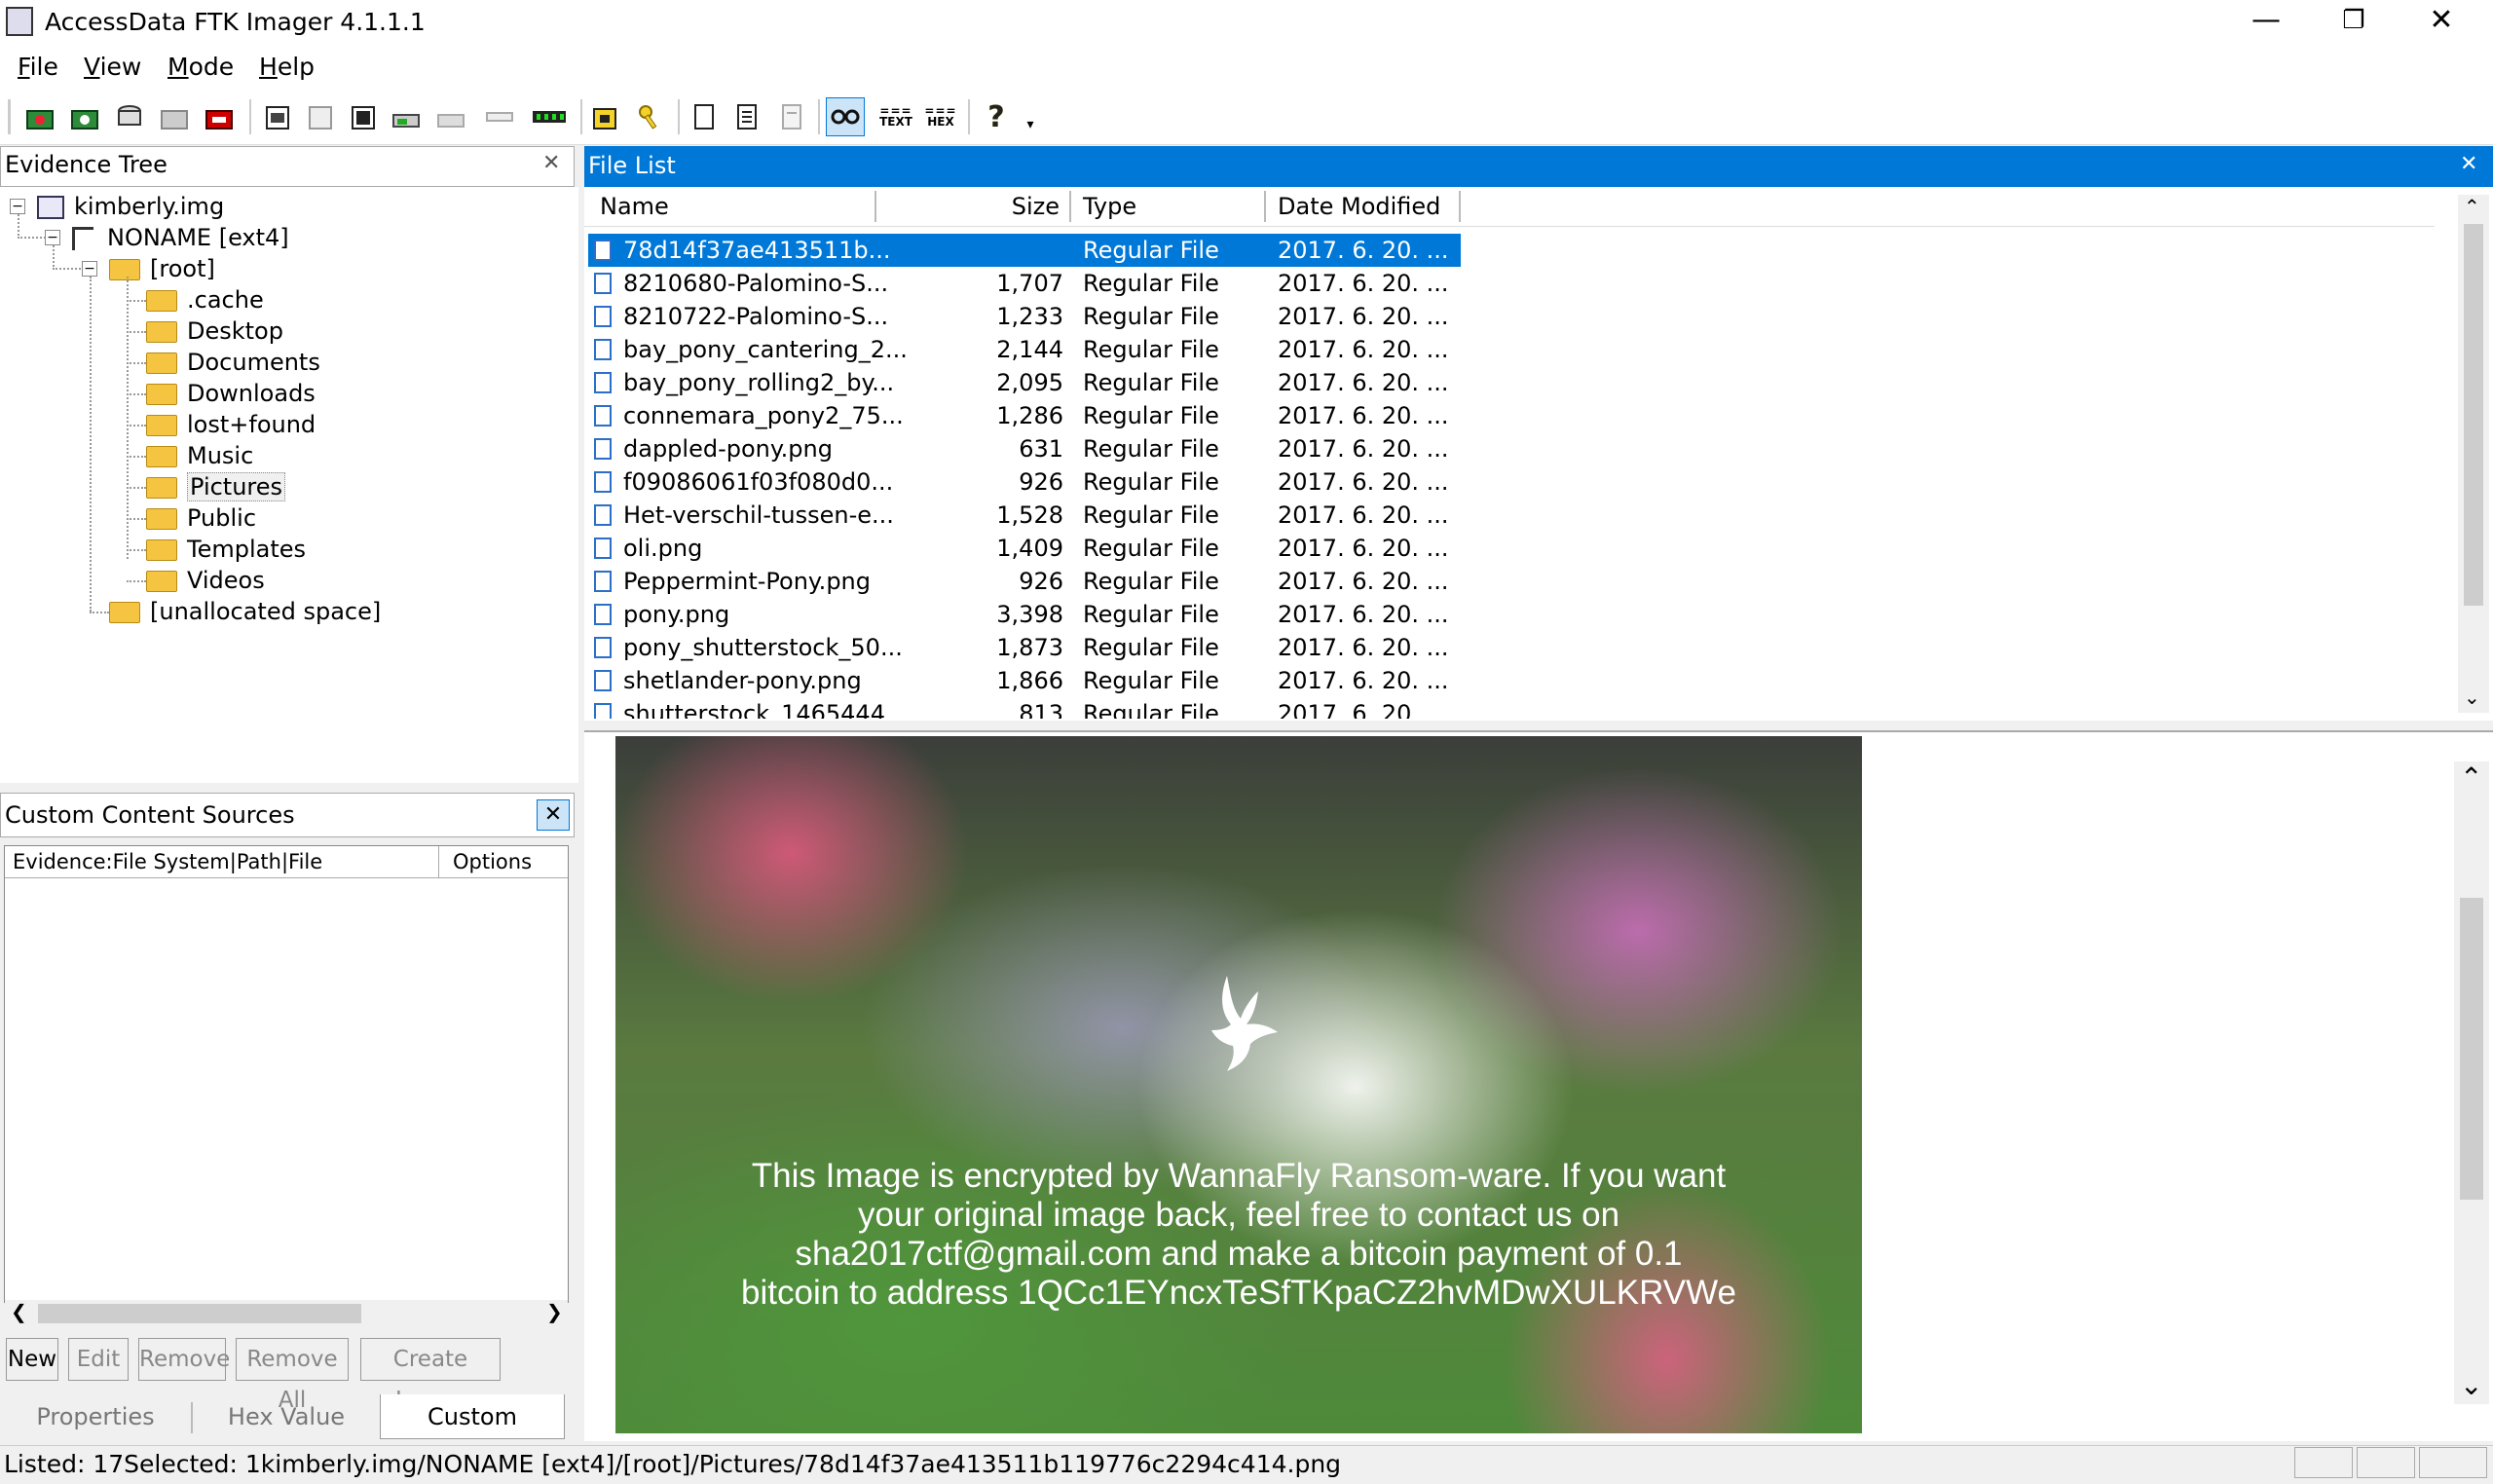 This screenshot has width=2493, height=1484. What do you see at coordinates (220, 116) in the screenshot?
I see `remove-all-evidence-icon` at bounding box center [220, 116].